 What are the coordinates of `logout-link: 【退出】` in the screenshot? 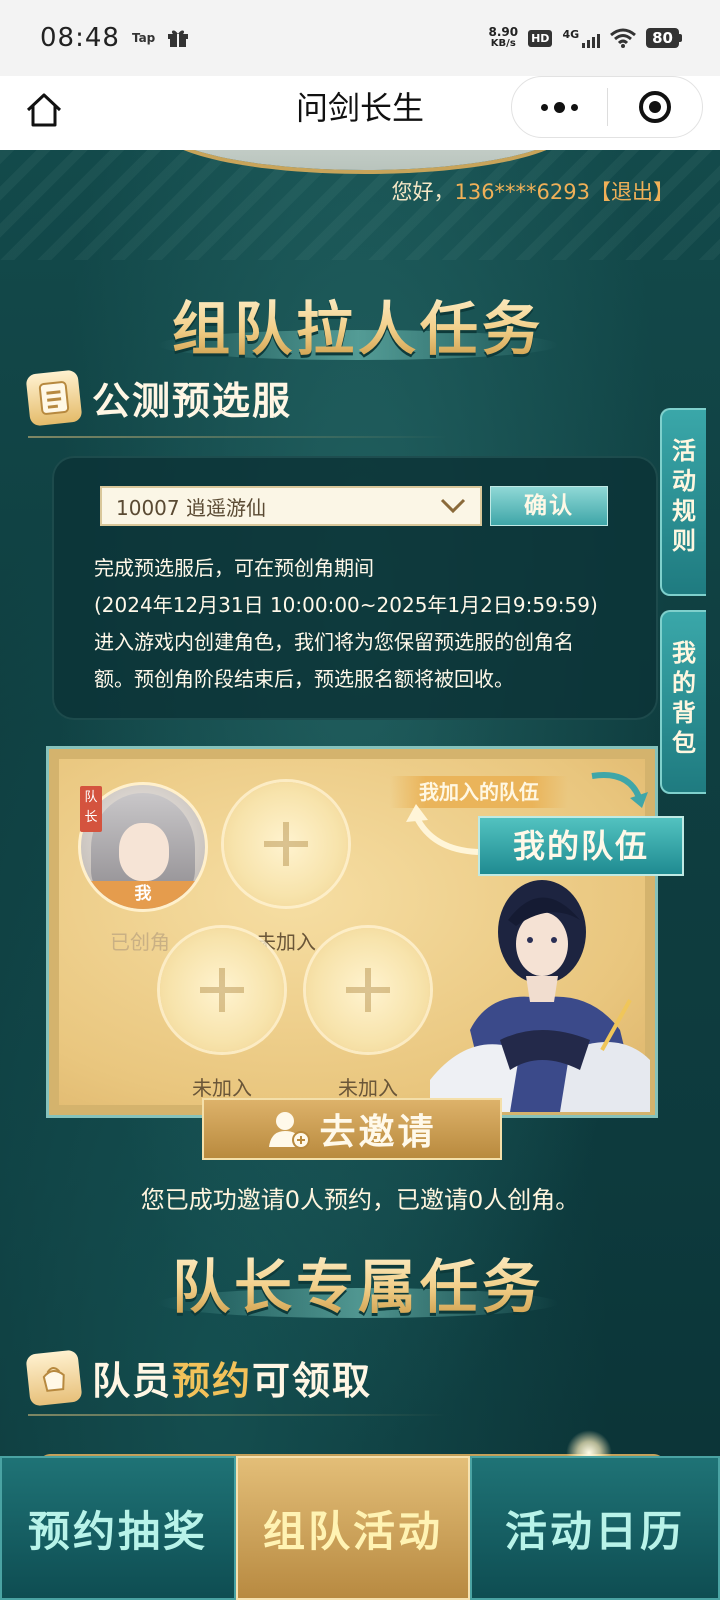 It's located at (632, 192).